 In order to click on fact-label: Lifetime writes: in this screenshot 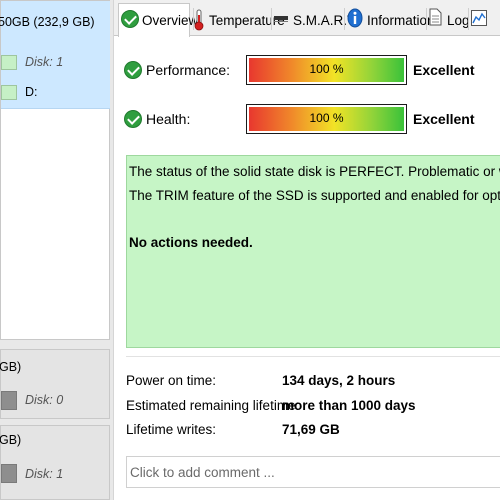, I will do `click(171, 429)`.